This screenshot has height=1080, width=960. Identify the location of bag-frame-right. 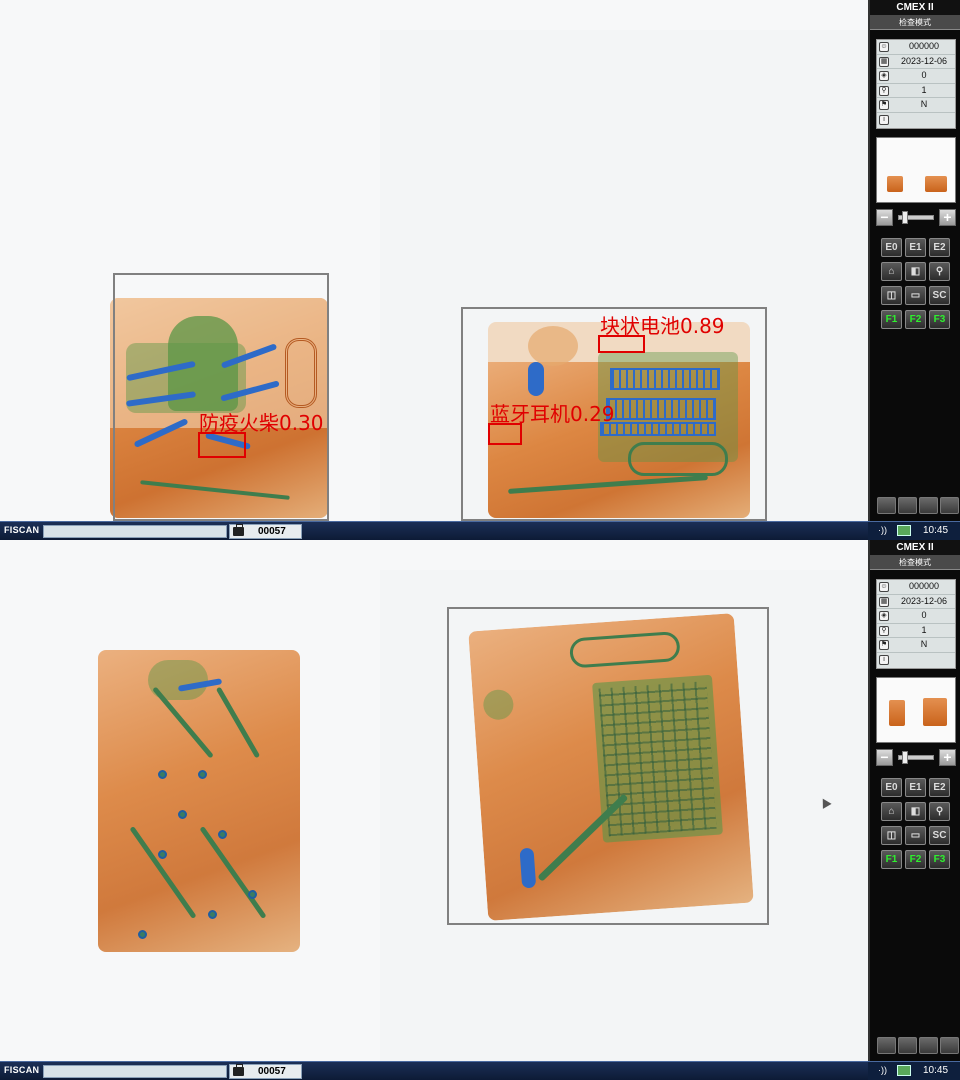
(608, 766).